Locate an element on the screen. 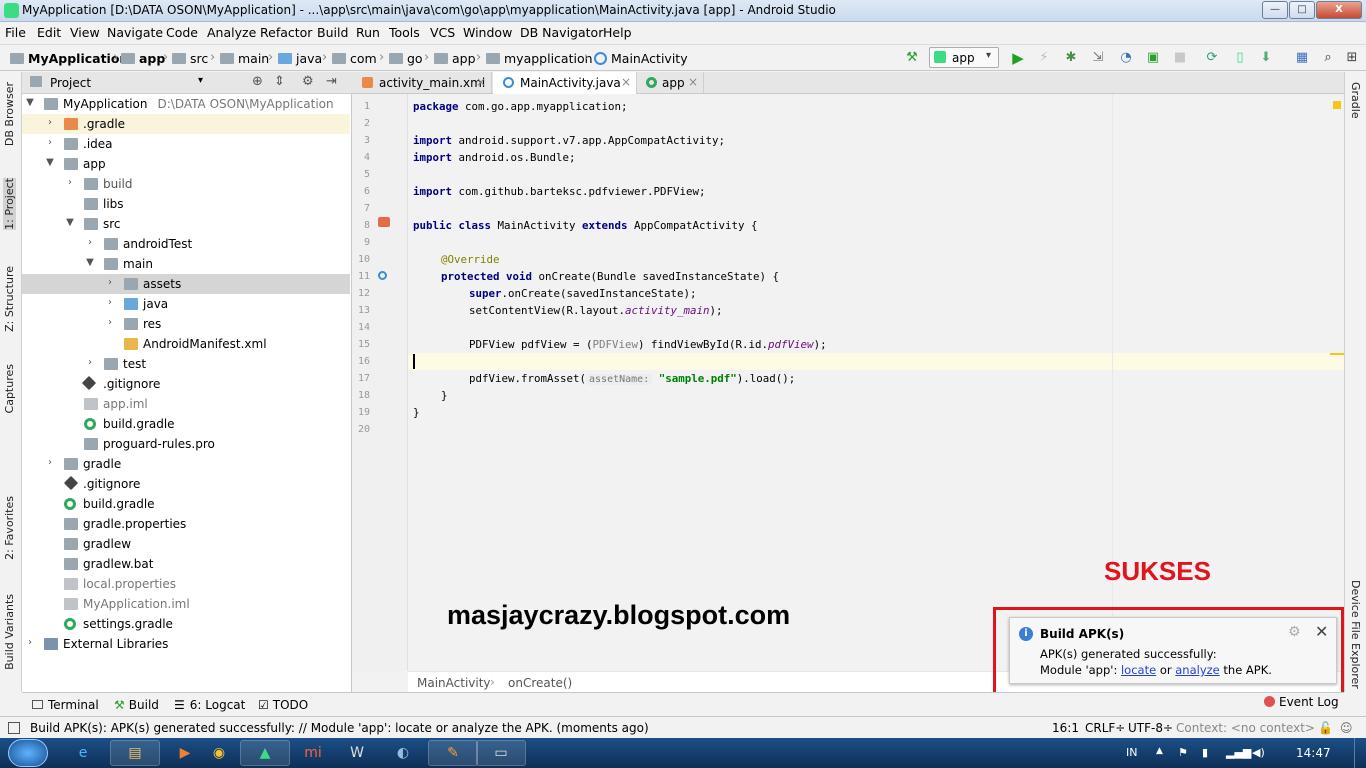 The height and width of the screenshot is (768, 1366). tree-item: › .idea is located at coordinates (186, 144).